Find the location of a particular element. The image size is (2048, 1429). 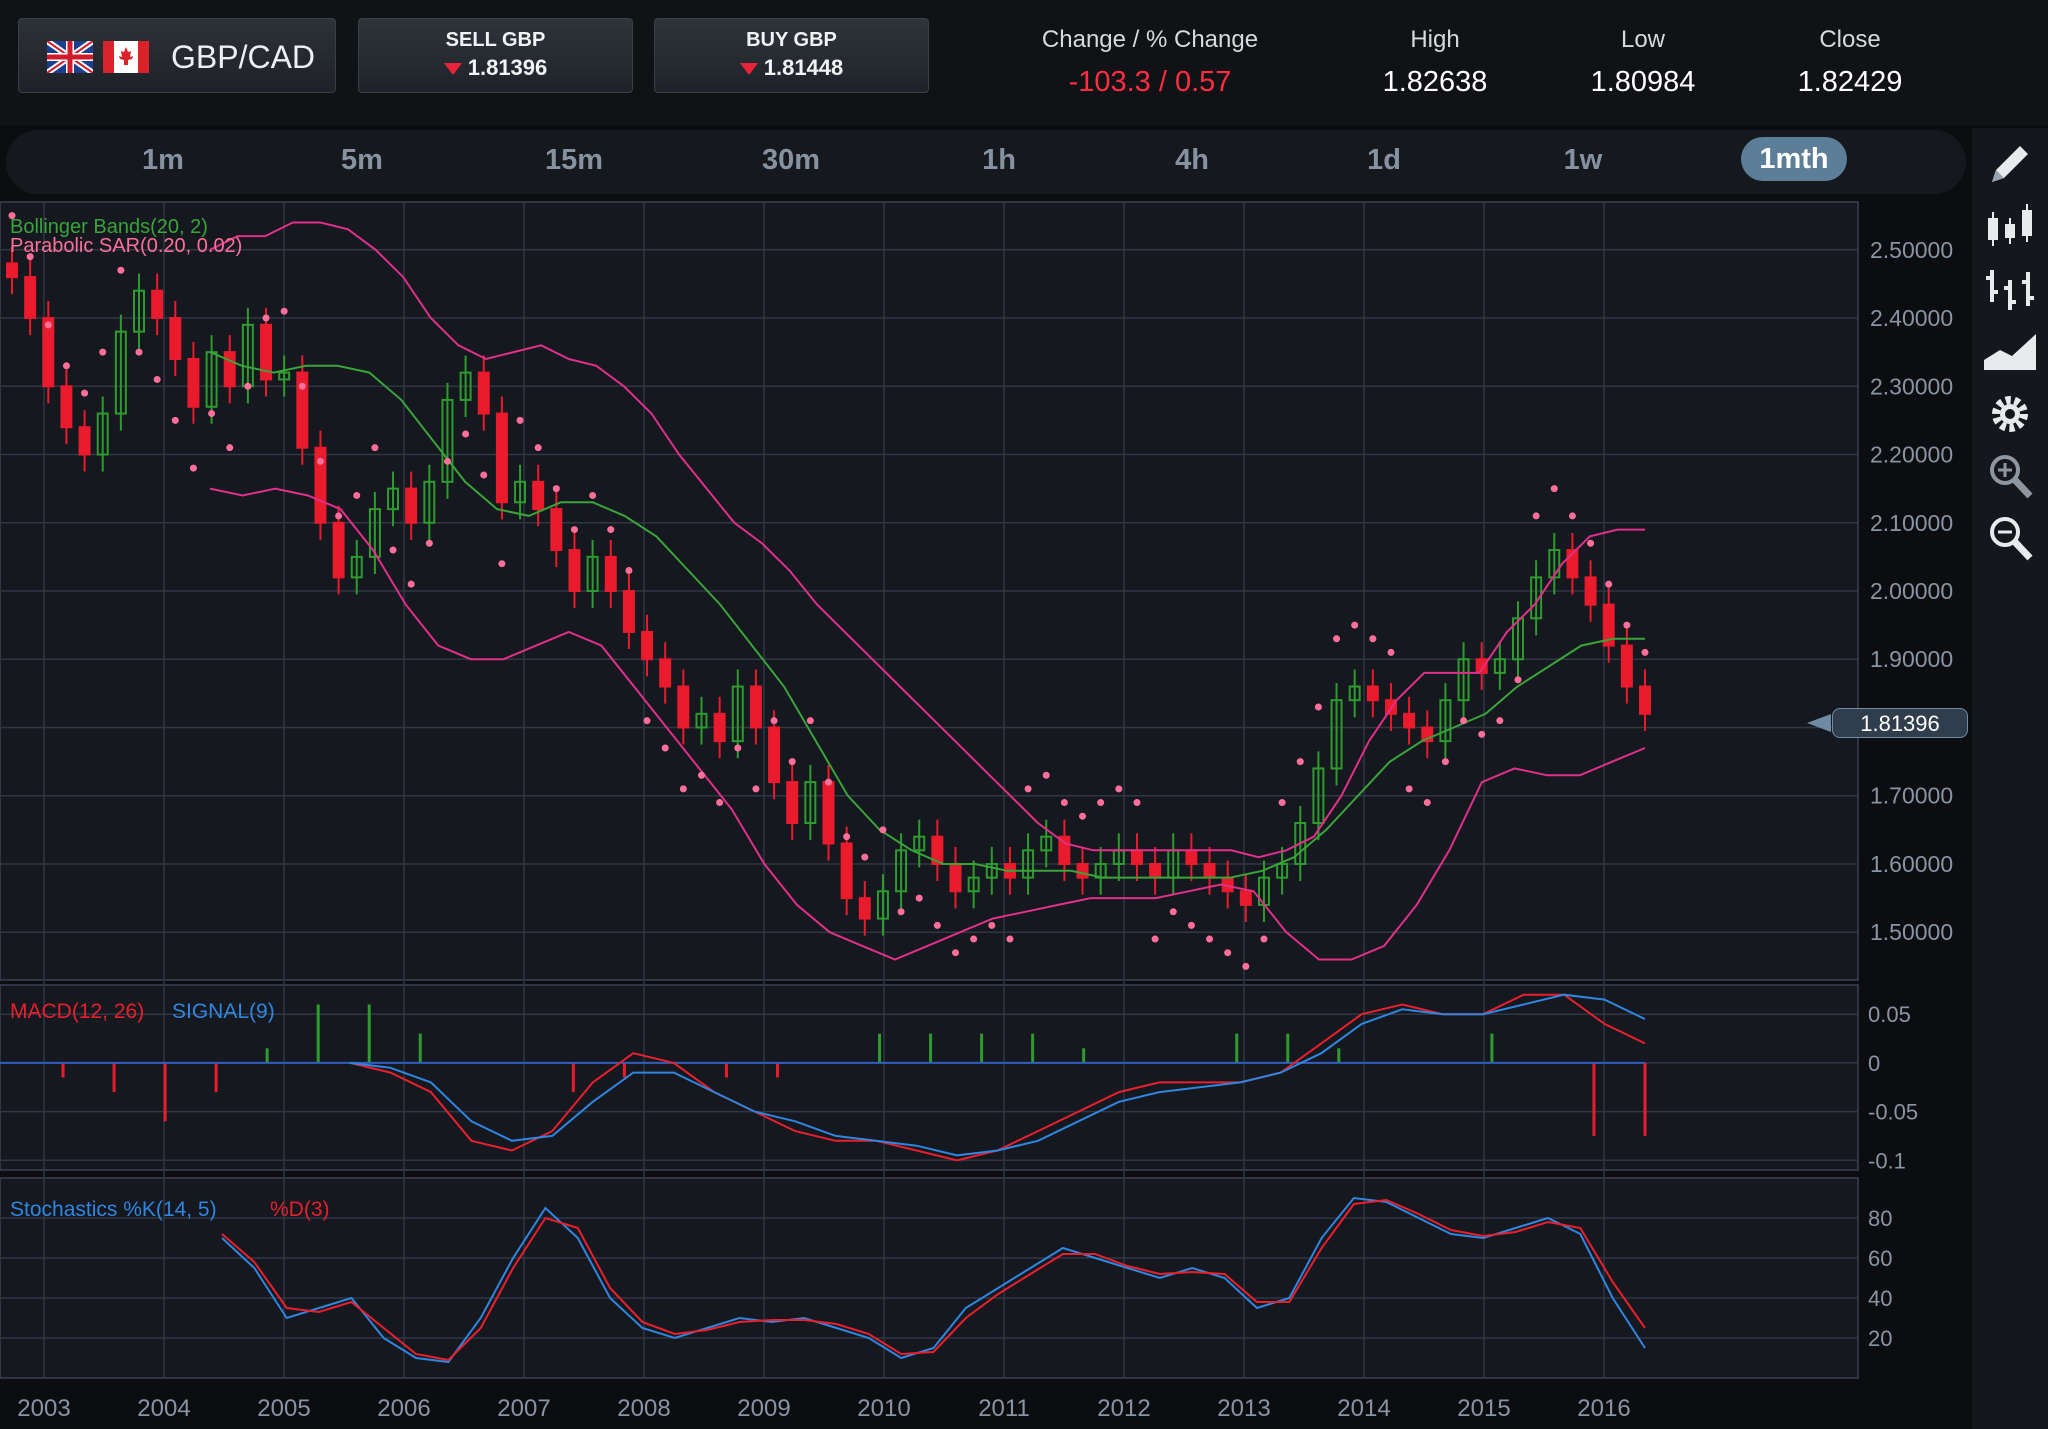

x-tick-label: 2016 is located at coordinates (1603, 1408).